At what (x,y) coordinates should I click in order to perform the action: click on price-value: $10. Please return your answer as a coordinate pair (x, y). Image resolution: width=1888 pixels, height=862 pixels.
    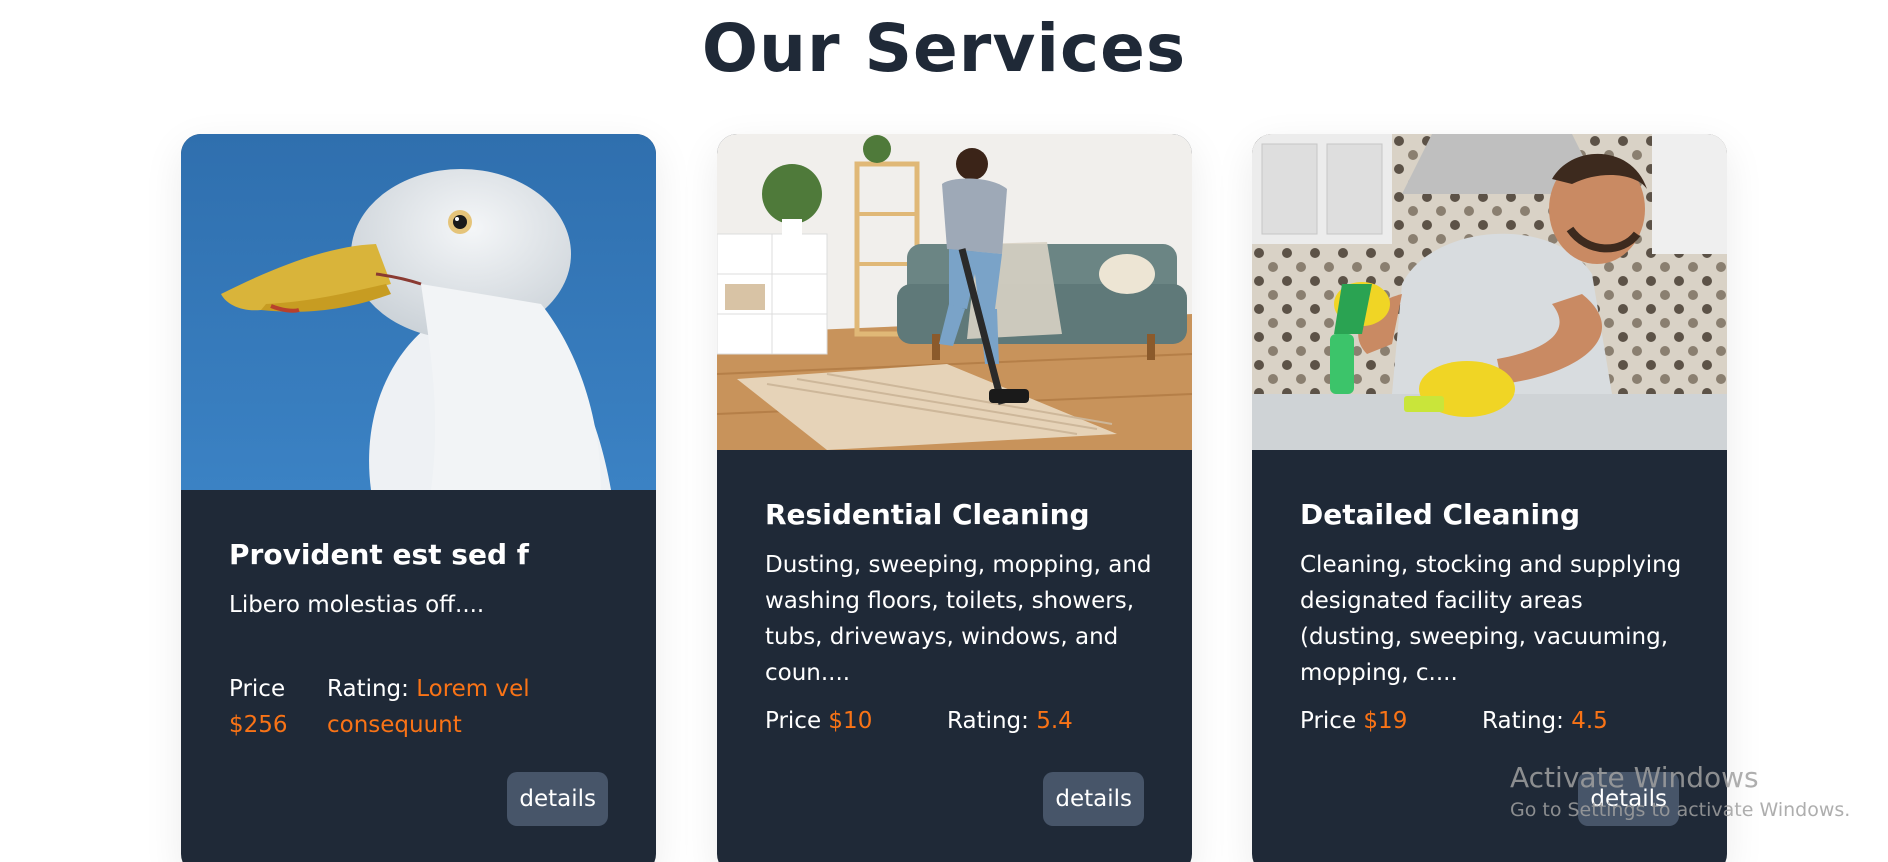
    Looking at the image, I should click on (850, 721).